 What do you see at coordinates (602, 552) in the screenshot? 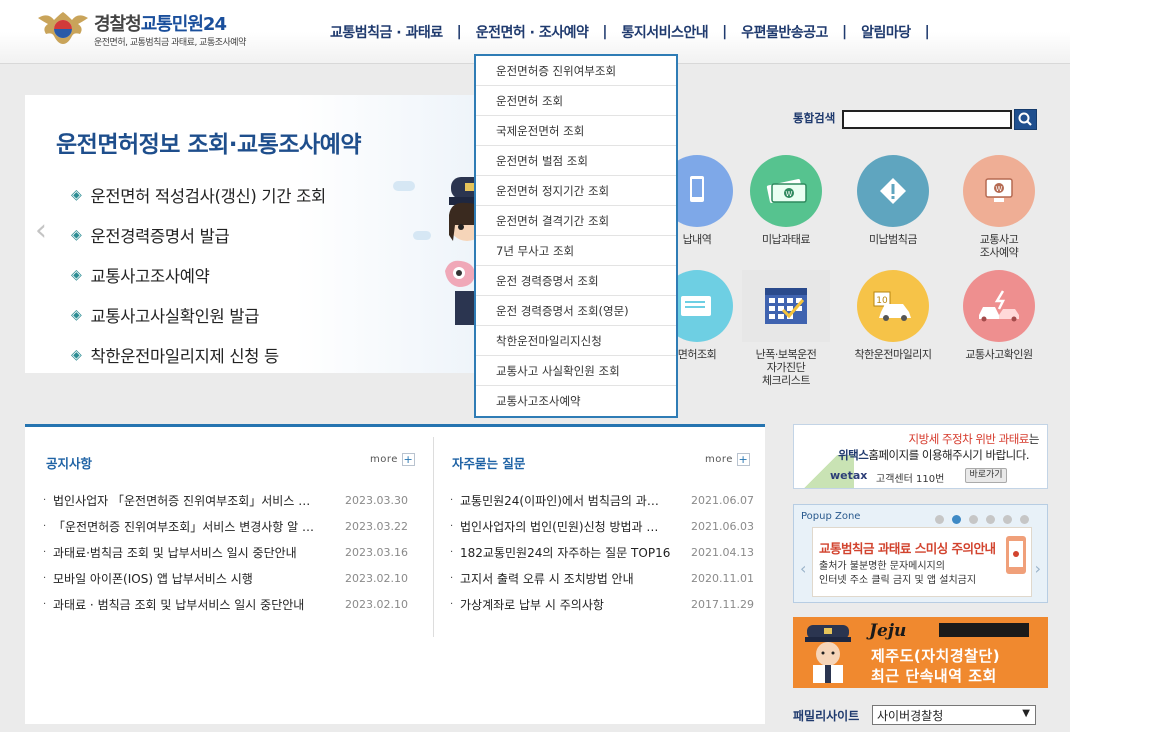
I see `faq-item: · 182교통민원24의 자주하는 질문 TOP16 2021.04.13` at bounding box center [602, 552].